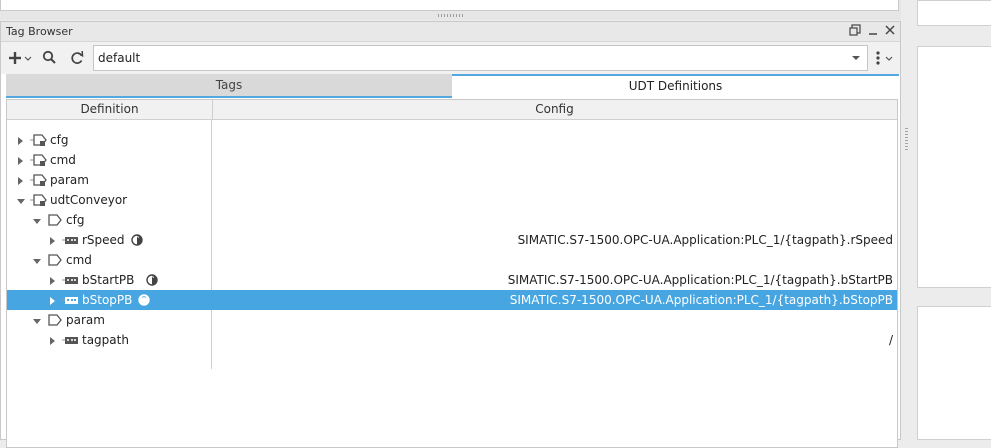 The image size is (991, 448). What do you see at coordinates (906, 139) in the screenshot?
I see `splitter-grip-vertical` at bounding box center [906, 139].